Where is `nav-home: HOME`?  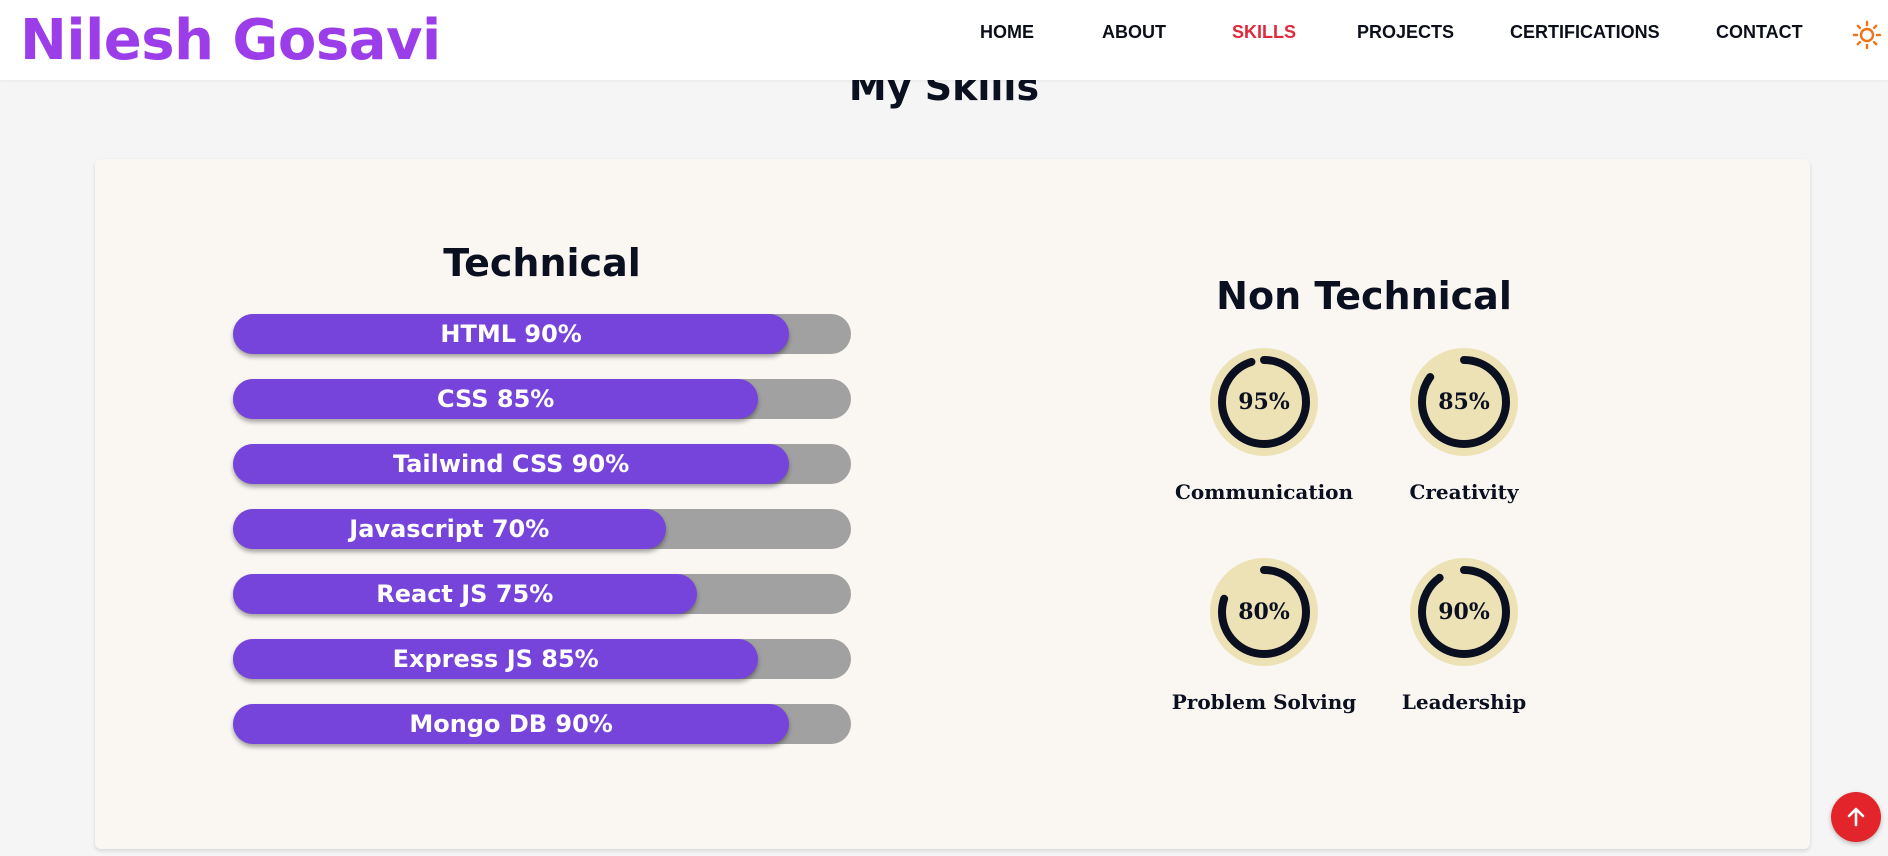 nav-home: HOME is located at coordinates (1007, 32).